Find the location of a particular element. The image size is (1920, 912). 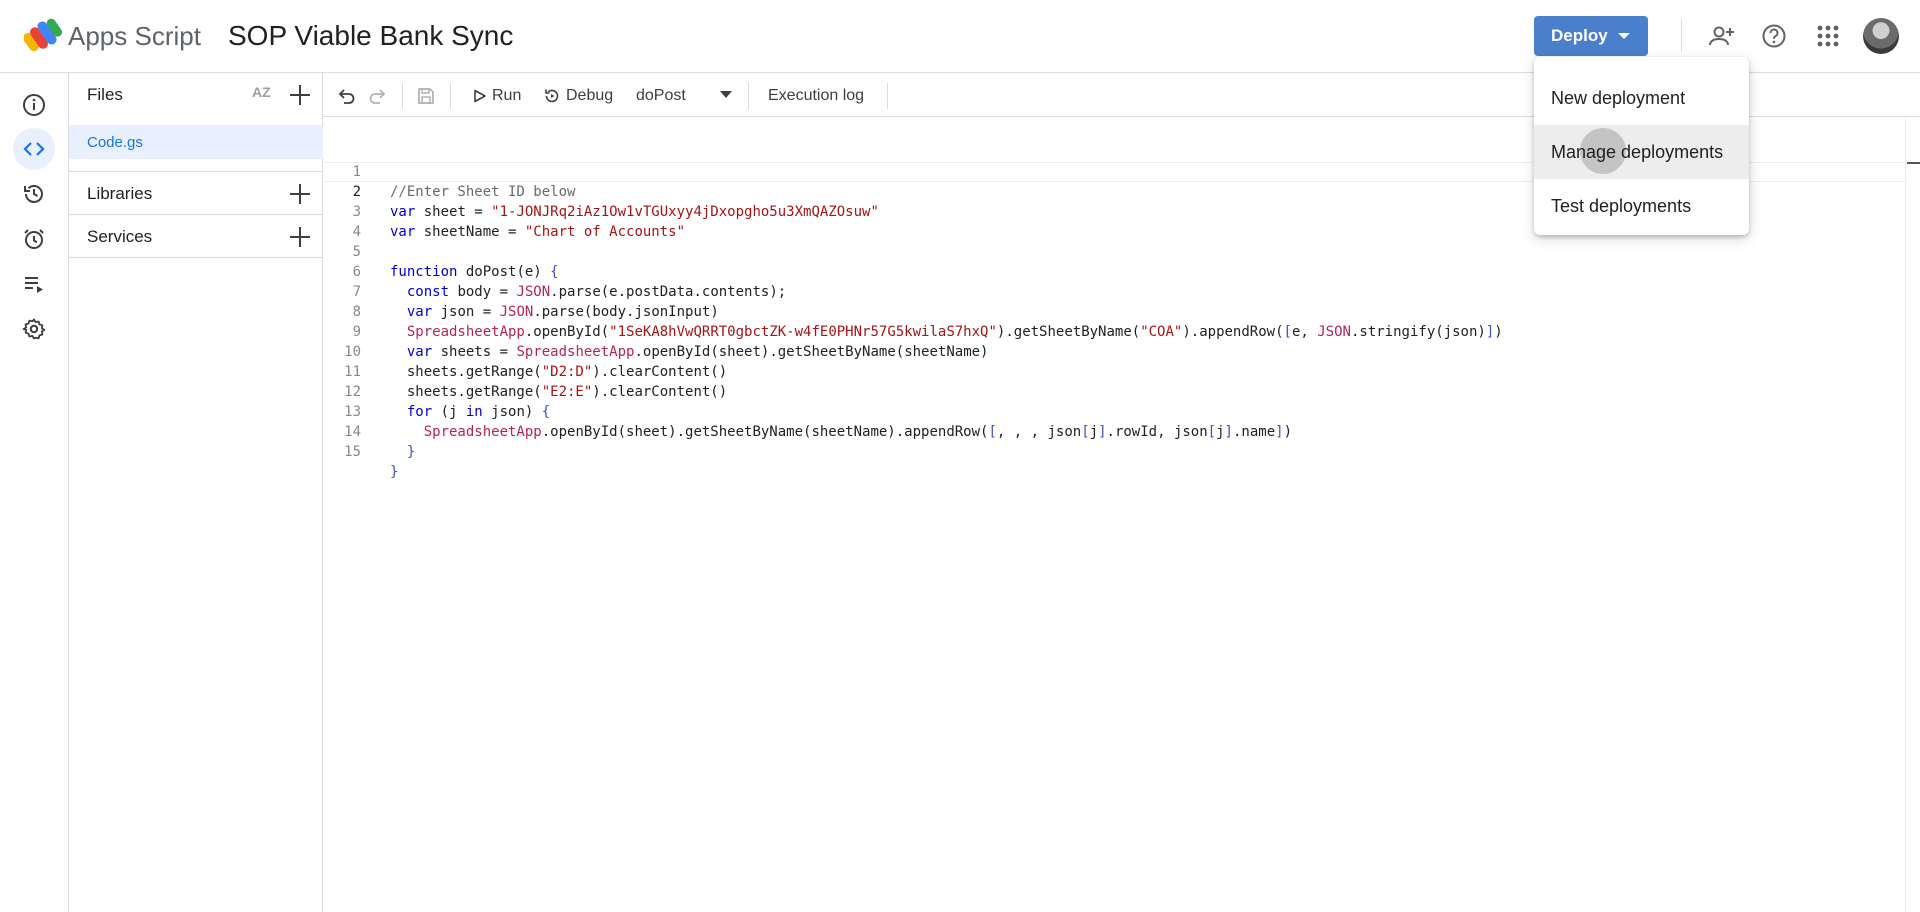

add-library-icon is located at coordinates (300, 194).